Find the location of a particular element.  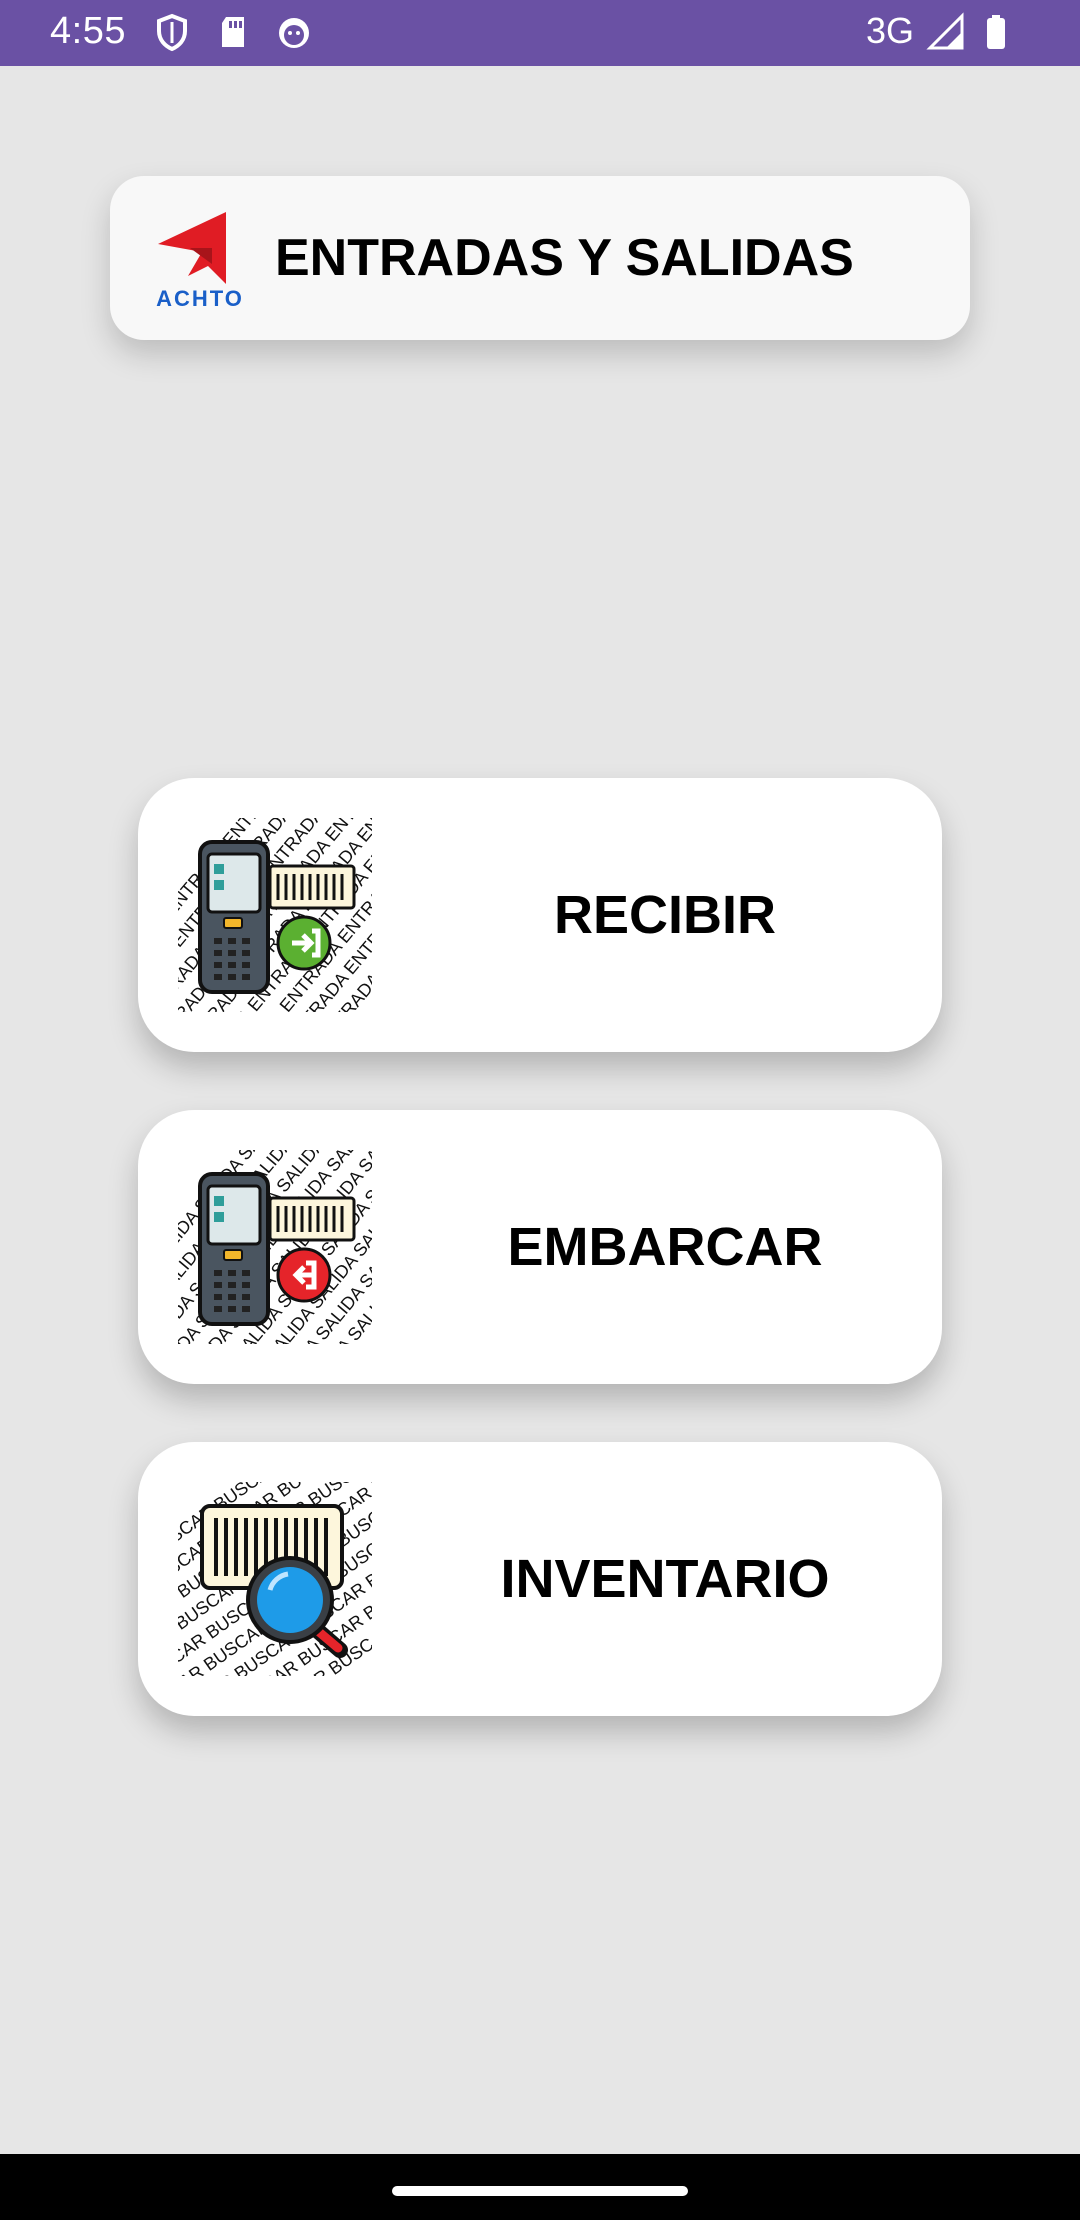

logo-mark-icon is located at coordinates (192, 248).